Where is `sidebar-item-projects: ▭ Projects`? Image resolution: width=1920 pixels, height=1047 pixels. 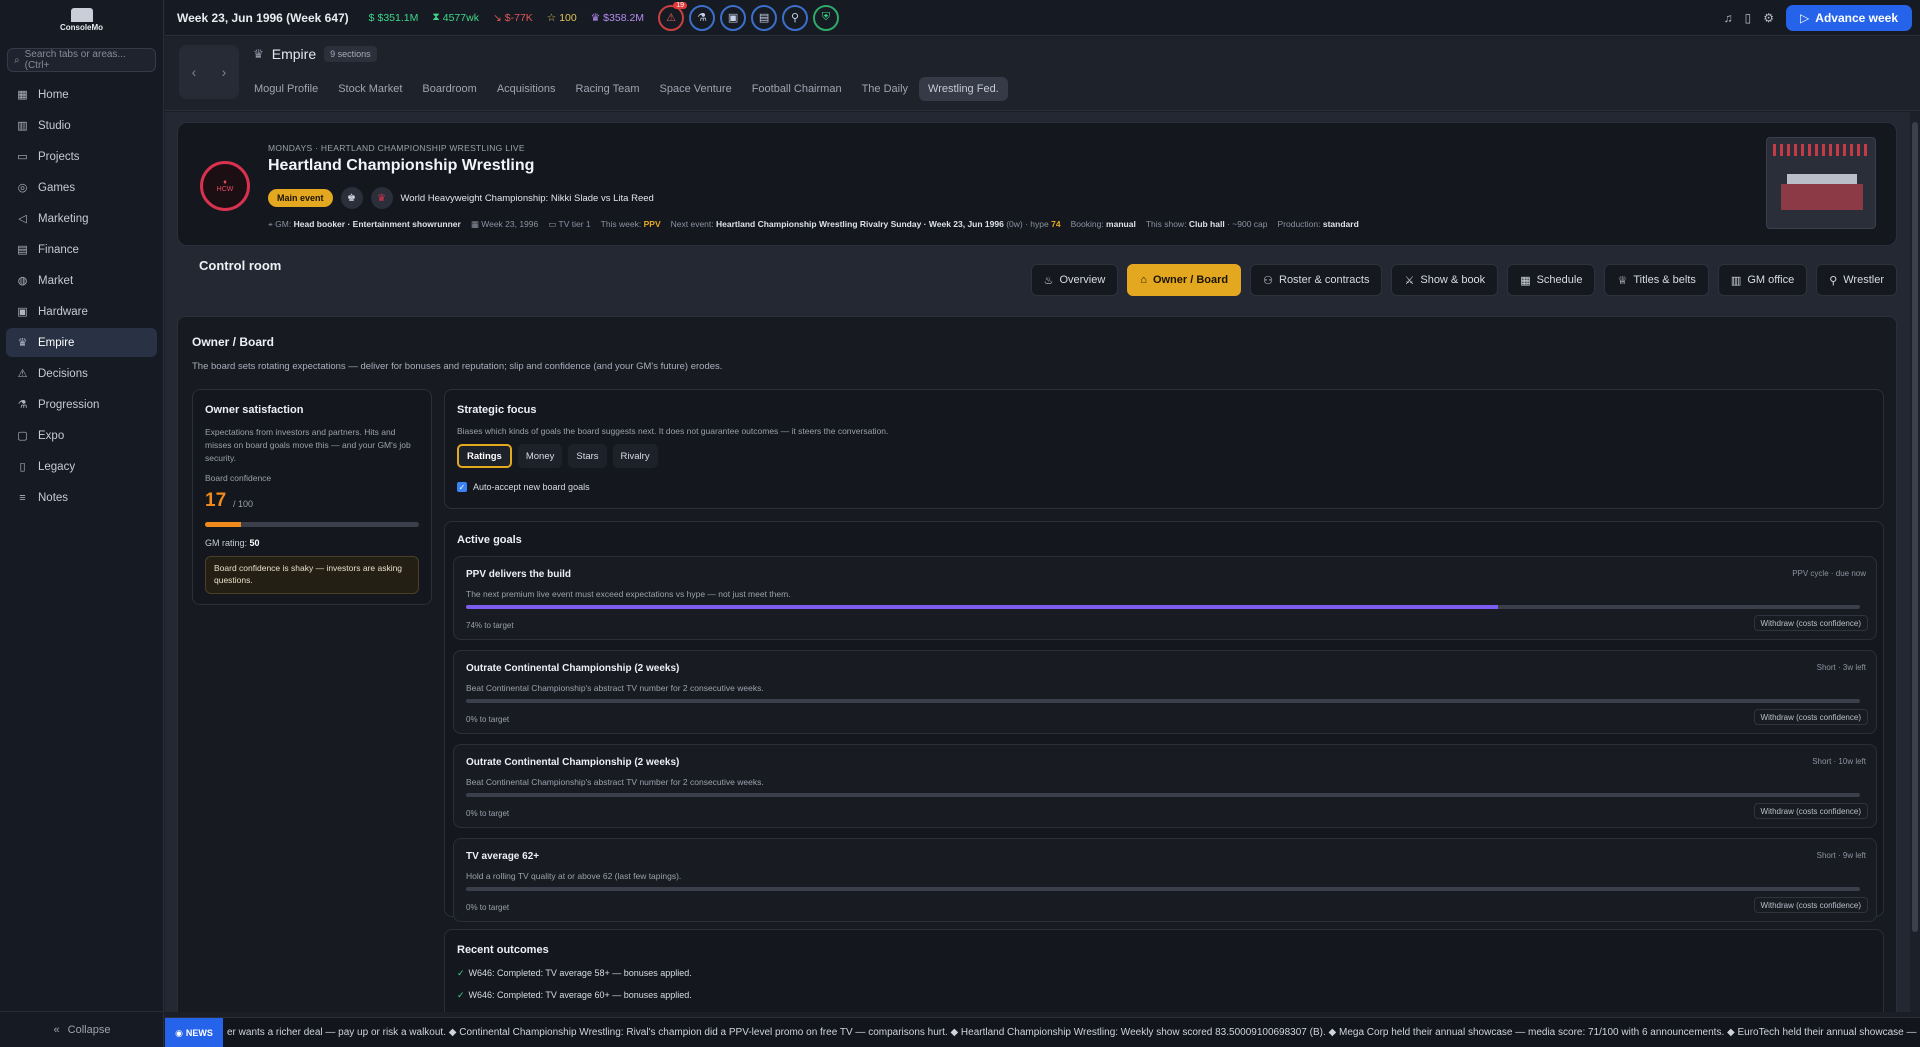
sidebar-item-projects: ▭ Projects is located at coordinates (81, 156).